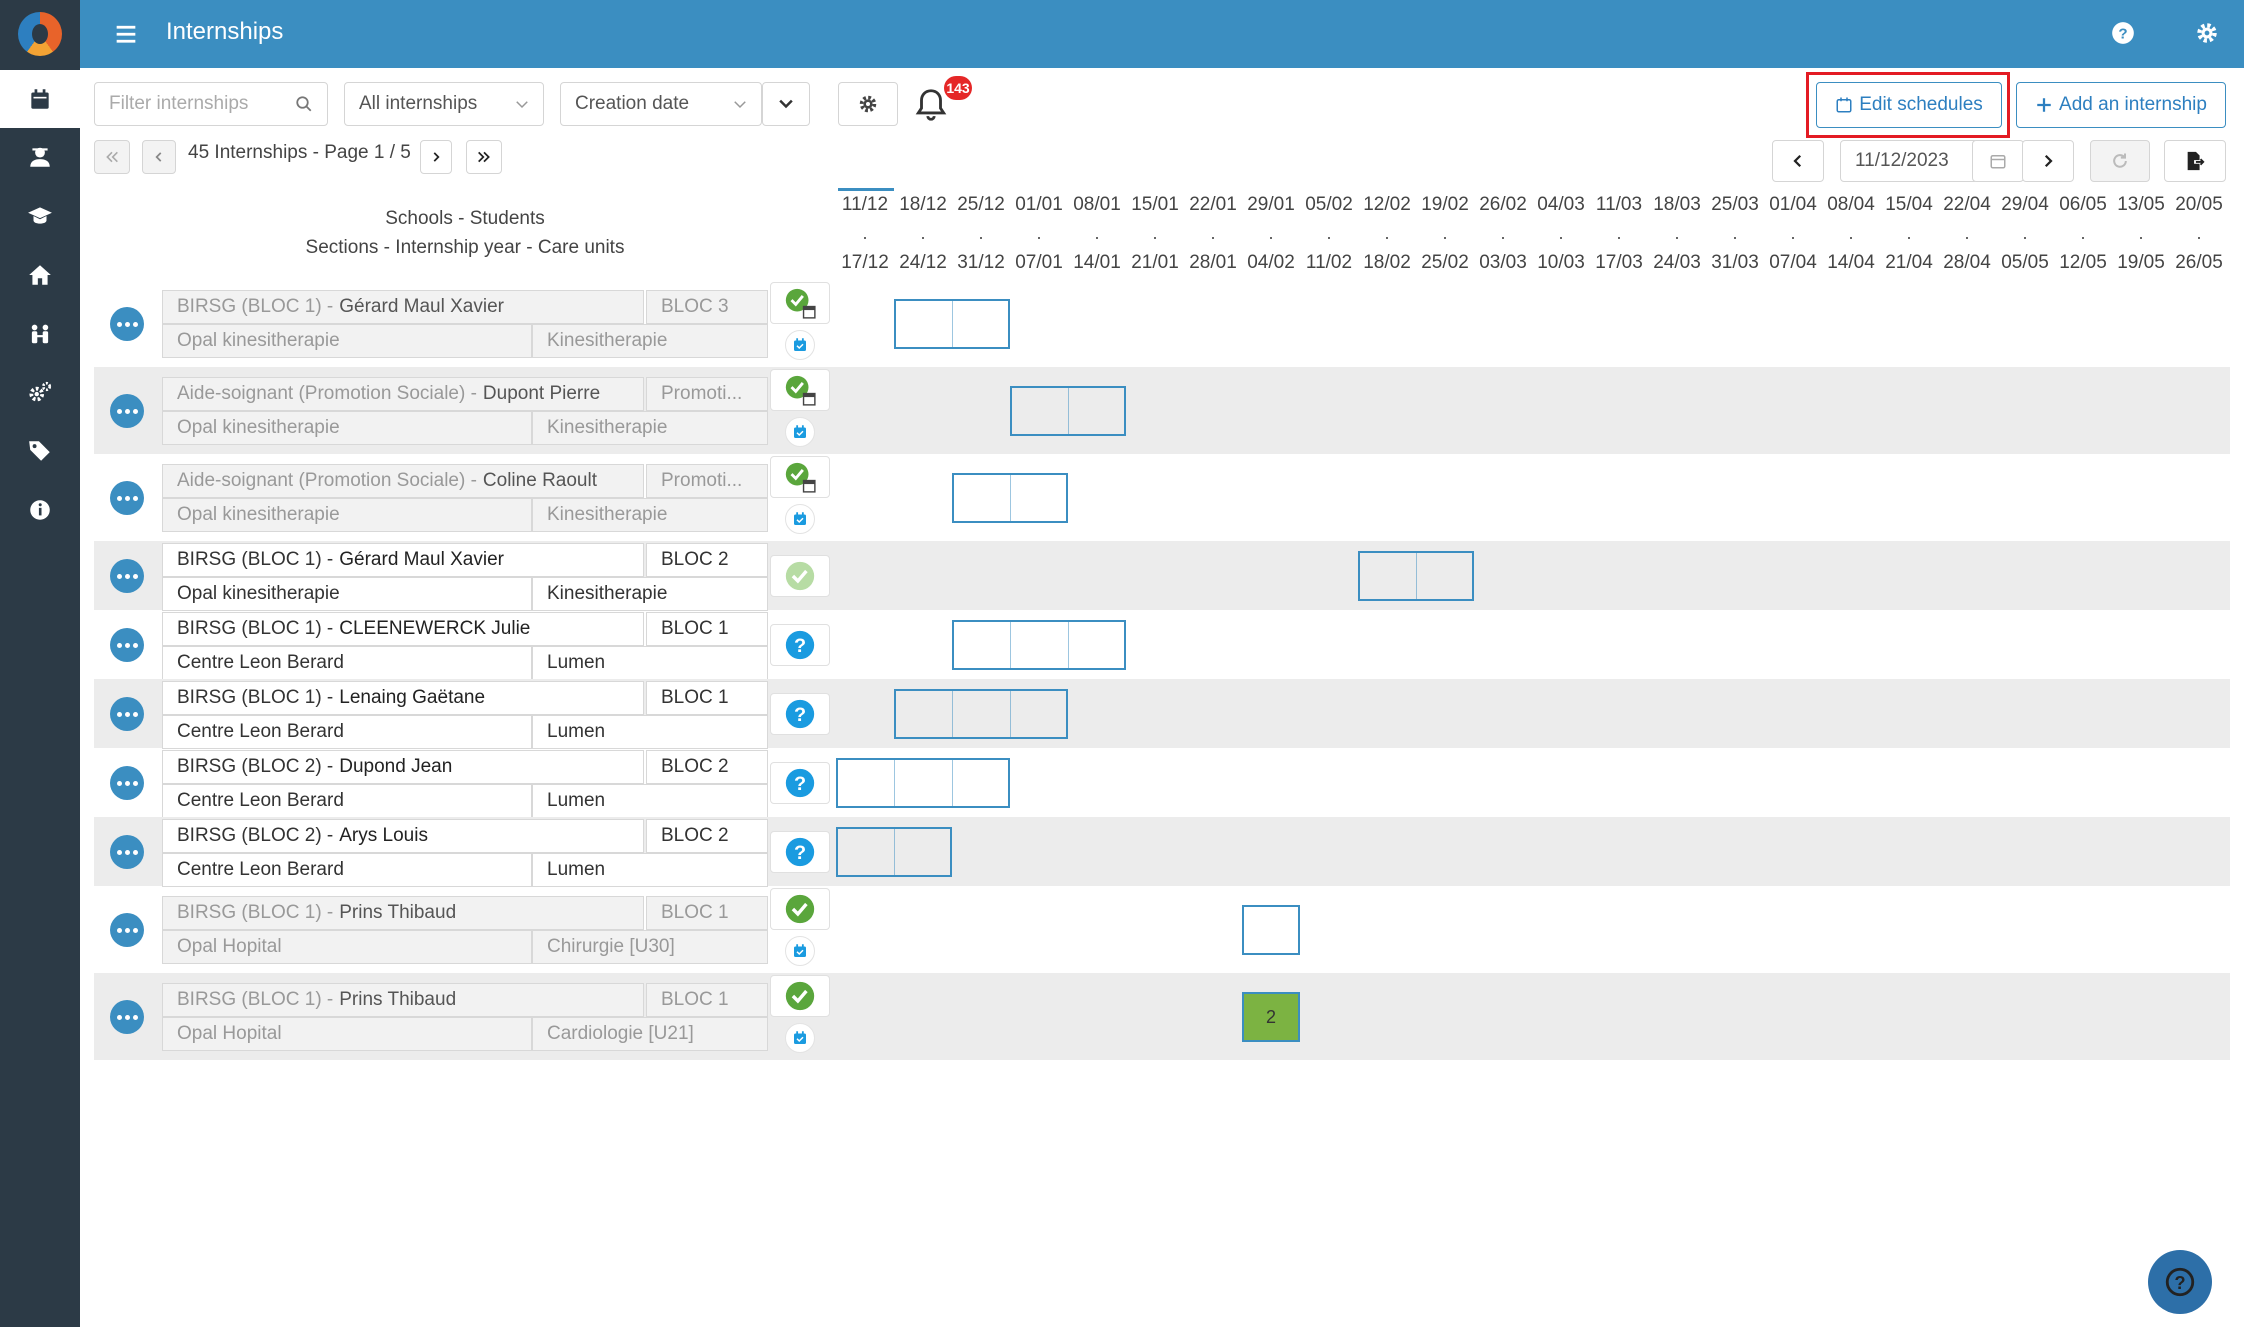 This screenshot has width=2244, height=1327. What do you see at coordinates (661, 104) in the screenshot?
I see `sort-select: Creation date` at bounding box center [661, 104].